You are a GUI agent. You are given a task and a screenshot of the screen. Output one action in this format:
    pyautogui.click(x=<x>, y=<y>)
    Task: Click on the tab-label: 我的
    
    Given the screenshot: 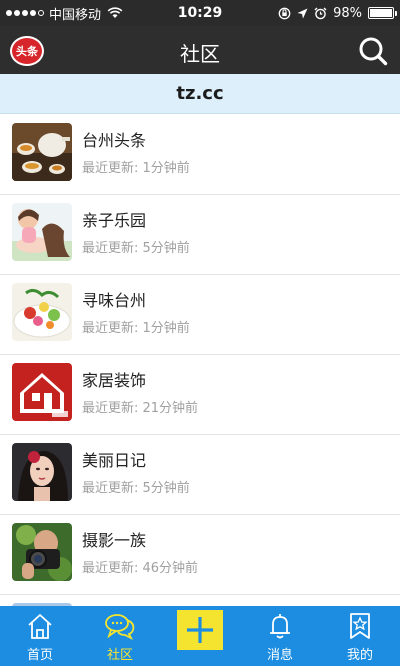 What is the action you would take?
    pyautogui.click(x=359, y=655)
    